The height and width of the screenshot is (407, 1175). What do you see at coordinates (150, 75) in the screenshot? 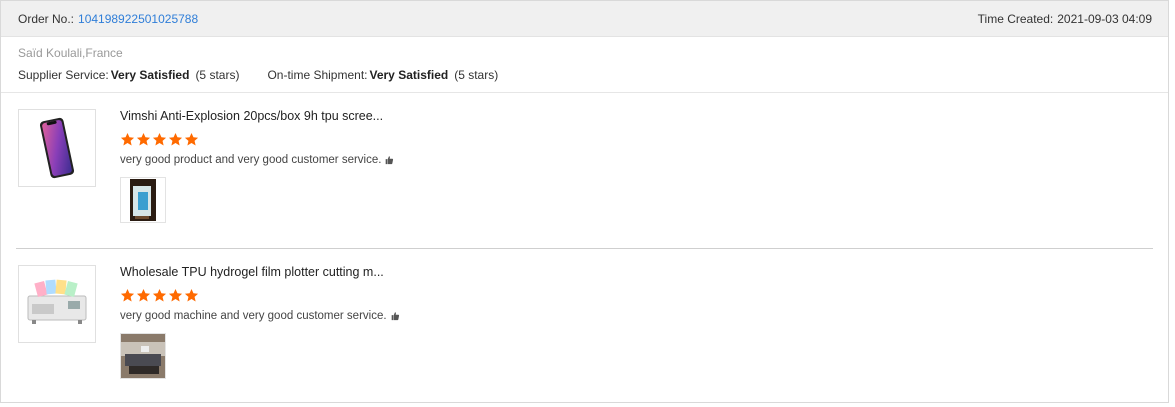
I see `supplier-service-value: Very Satisfied` at bounding box center [150, 75].